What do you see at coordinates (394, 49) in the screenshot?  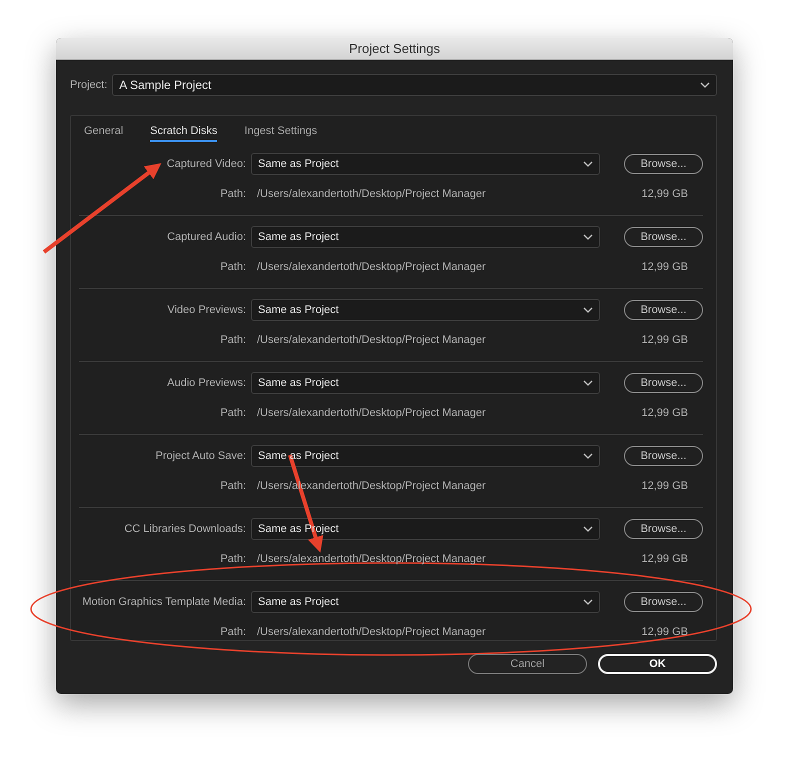 I see `window-title: Project Settings` at bounding box center [394, 49].